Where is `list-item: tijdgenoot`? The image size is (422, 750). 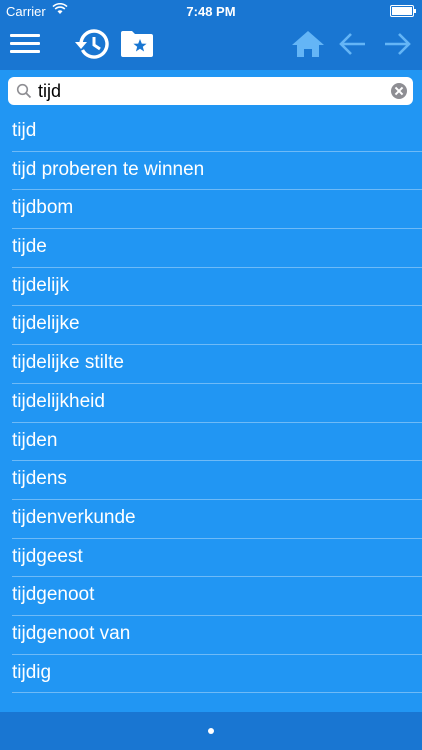 list-item: tijdgenoot is located at coordinates (217, 596).